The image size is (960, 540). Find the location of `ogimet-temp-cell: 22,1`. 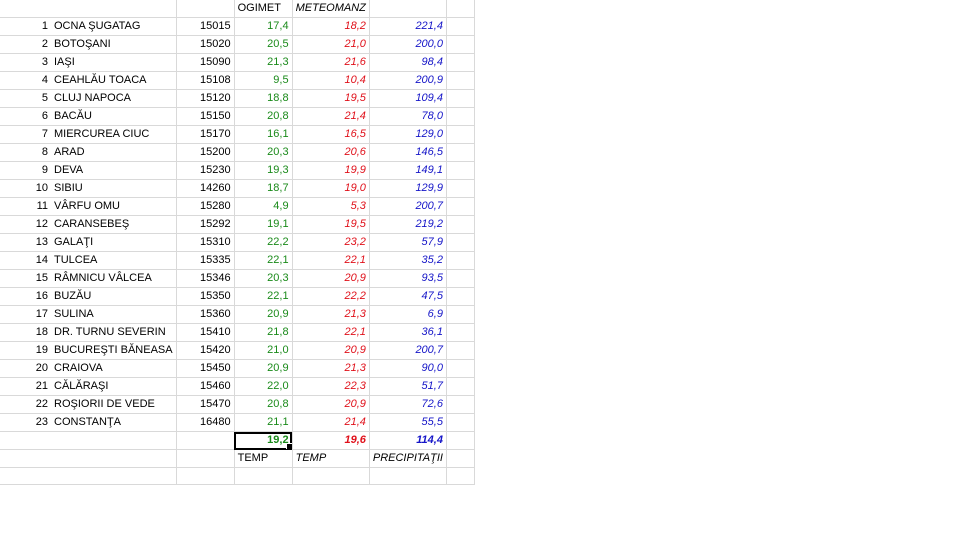

ogimet-temp-cell: 22,1 is located at coordinates (263, 260).